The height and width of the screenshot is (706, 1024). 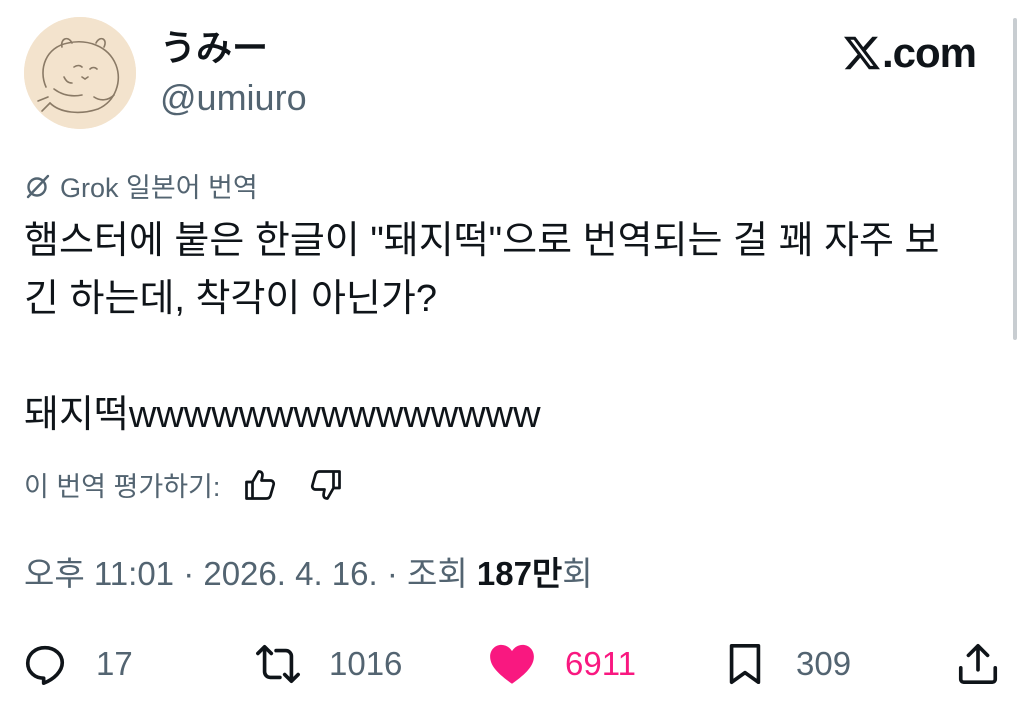 I want to click on x-logo-icon, so click(x=861, y=53).